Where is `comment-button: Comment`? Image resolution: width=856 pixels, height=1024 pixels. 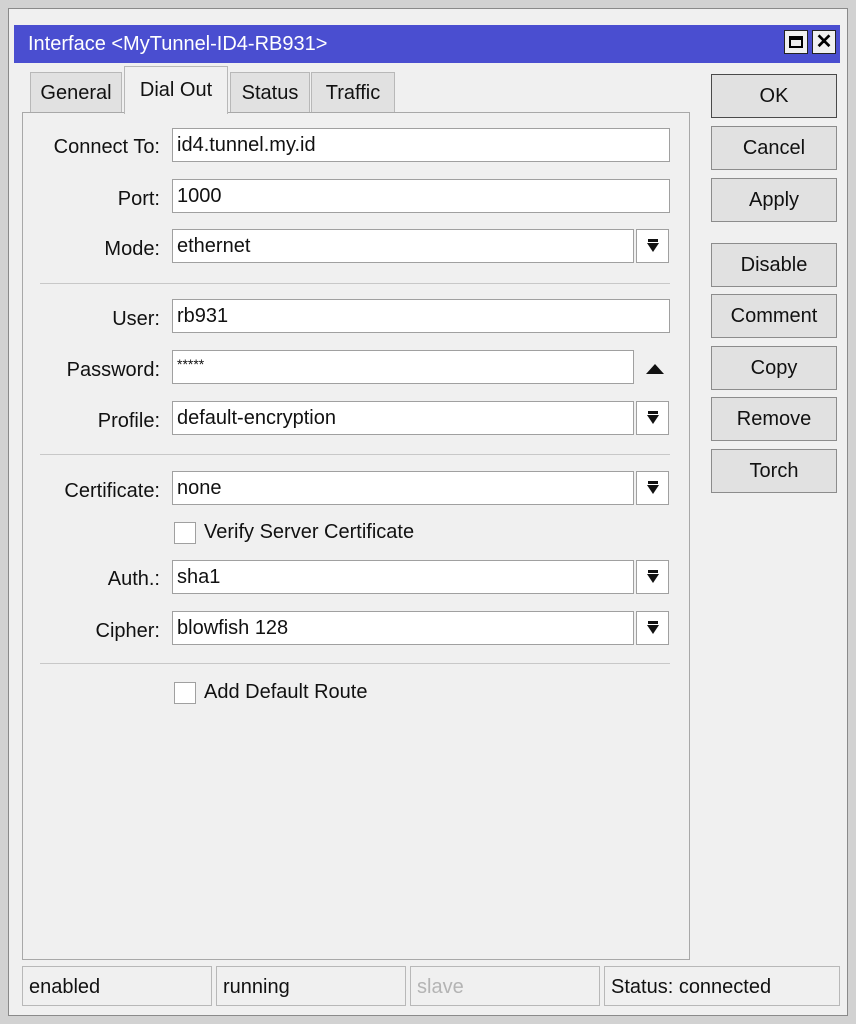
comment-button: Comment is located at coordinates (774, 316).